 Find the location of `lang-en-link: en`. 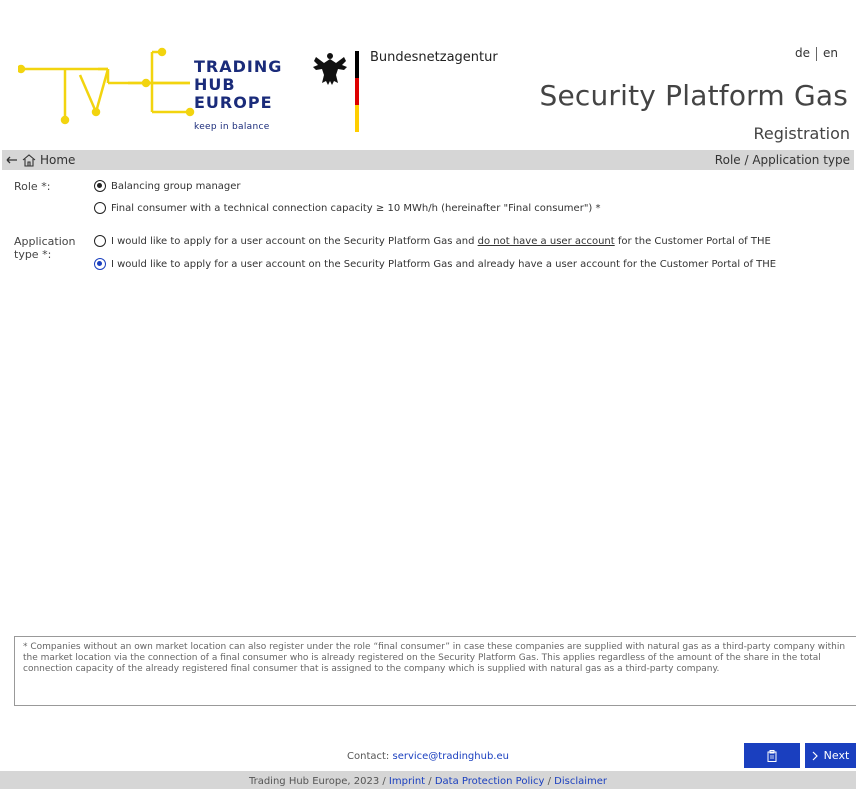

lang-en-link: en is located at coordinates (830, 53).